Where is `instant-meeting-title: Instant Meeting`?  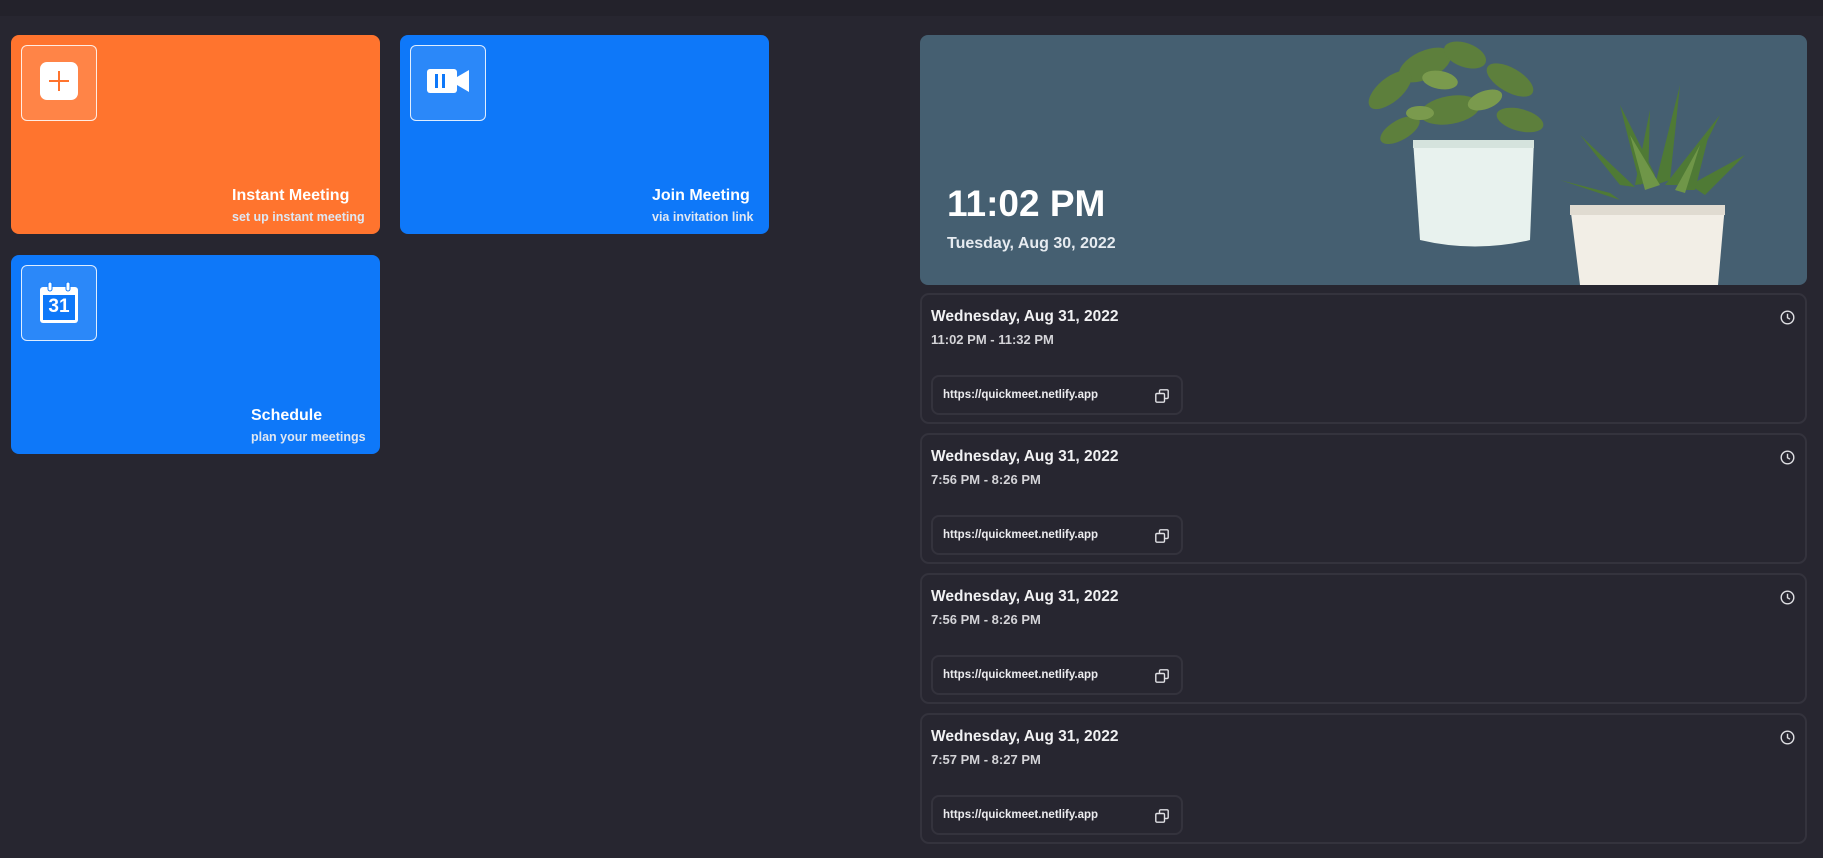 instant-meeting-title: Instant Meeting is located at coordinates (291, 195).